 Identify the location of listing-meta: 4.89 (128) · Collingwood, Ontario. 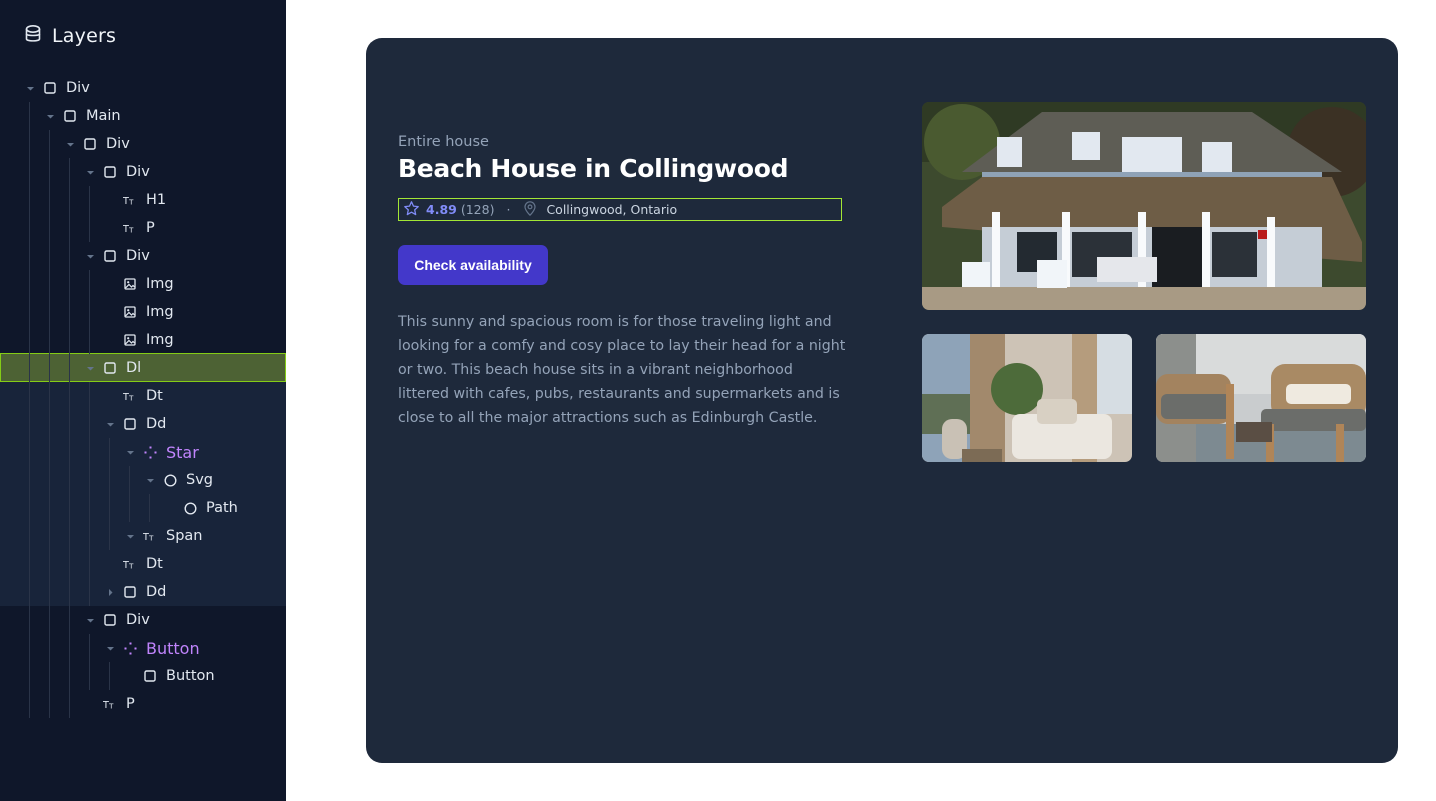
(620, 209).